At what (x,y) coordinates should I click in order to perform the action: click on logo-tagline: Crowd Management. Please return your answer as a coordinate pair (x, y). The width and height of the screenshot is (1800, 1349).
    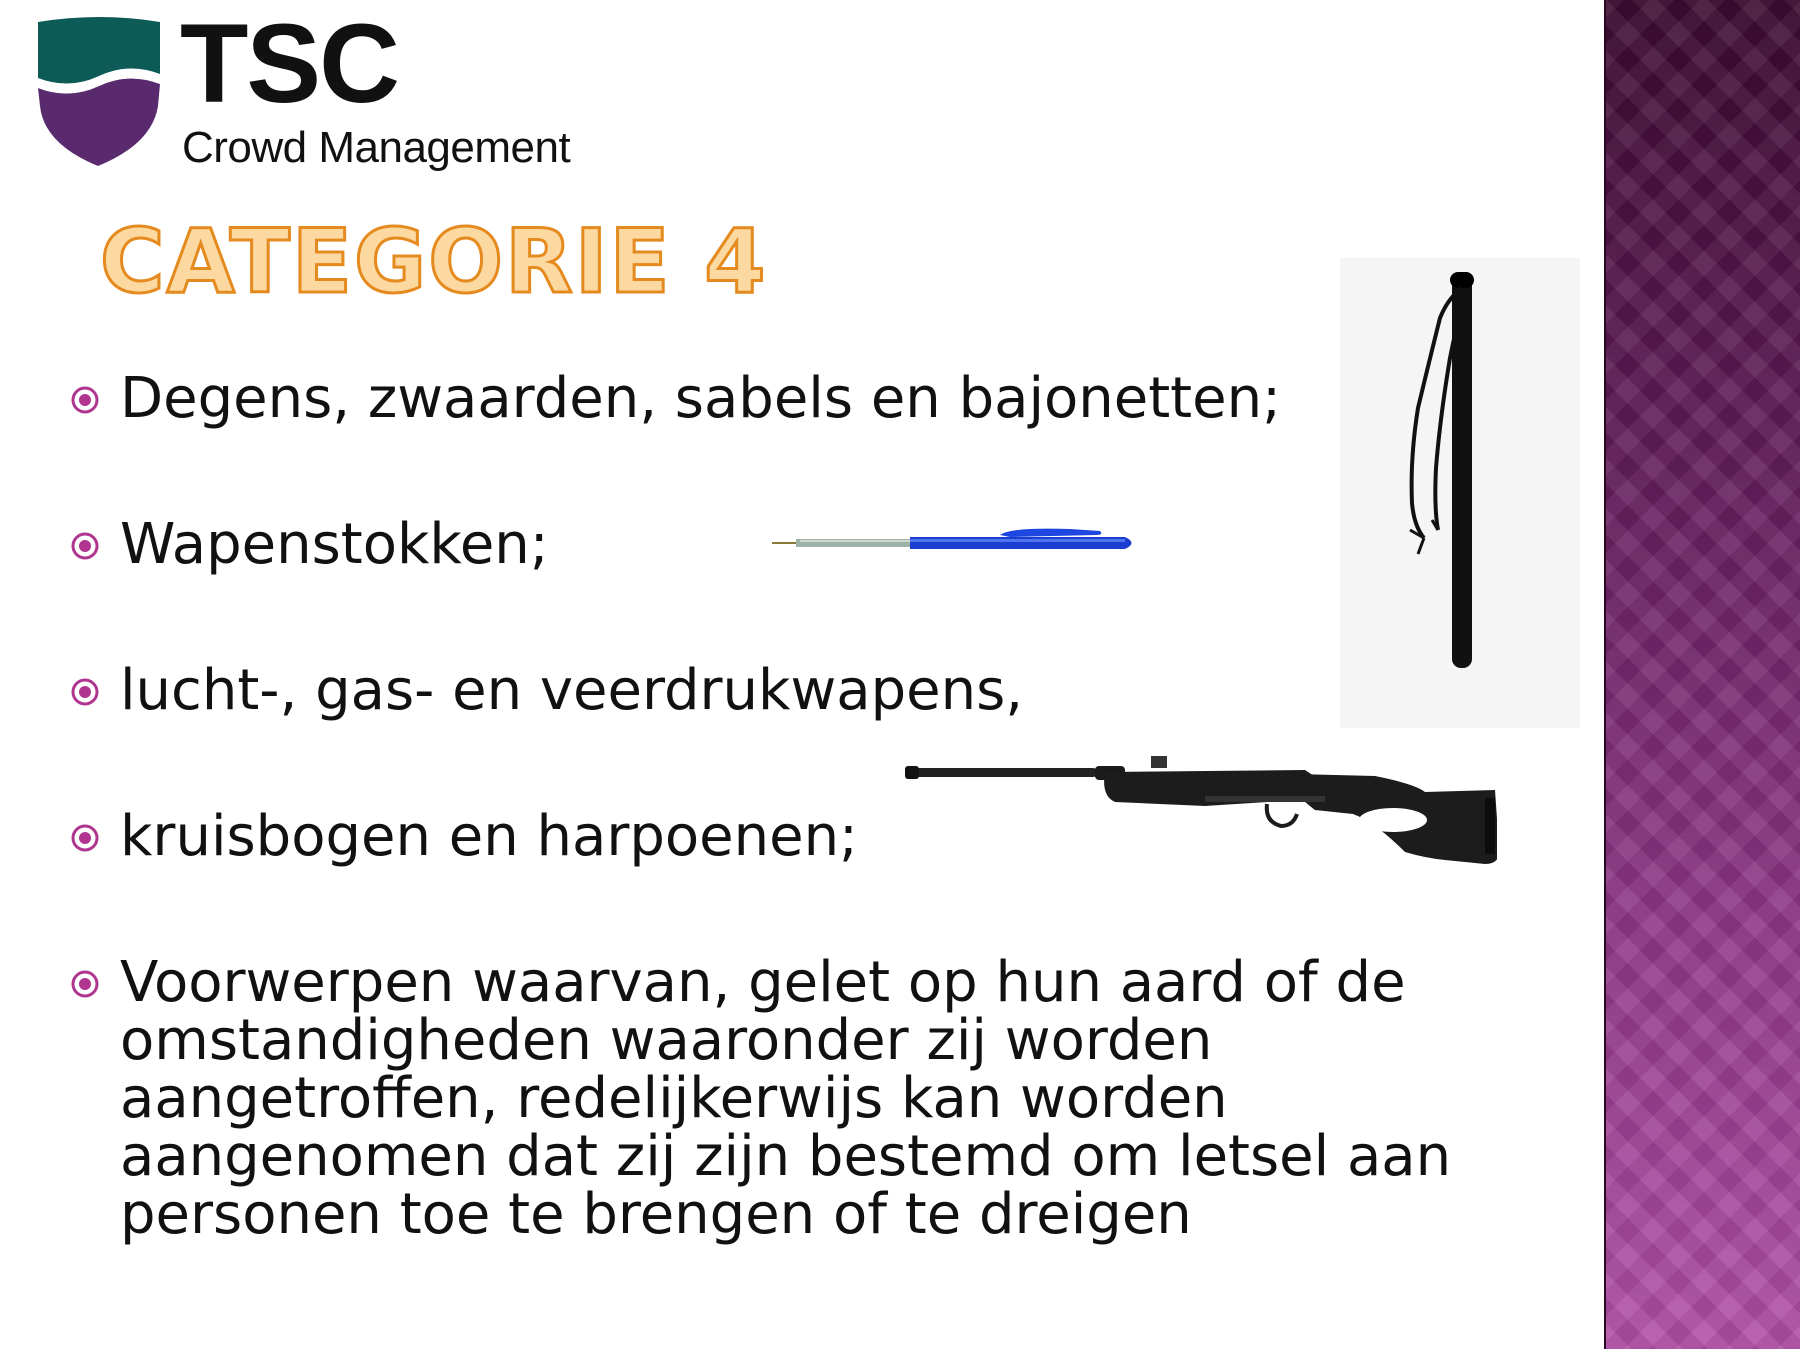
    Looking at the image, I should click on (376, 147).